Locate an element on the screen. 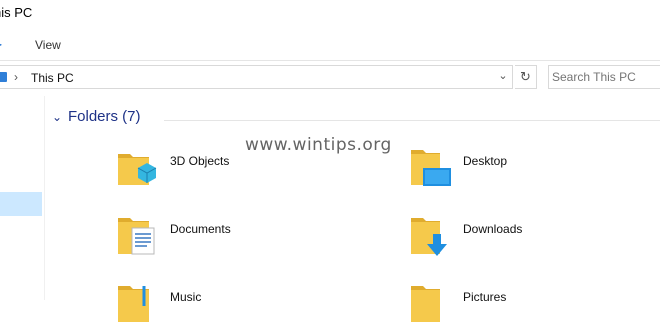 The width and height of the screenshot is (660, 326). desktop-folder-icon is located at coordinates (431, 168).